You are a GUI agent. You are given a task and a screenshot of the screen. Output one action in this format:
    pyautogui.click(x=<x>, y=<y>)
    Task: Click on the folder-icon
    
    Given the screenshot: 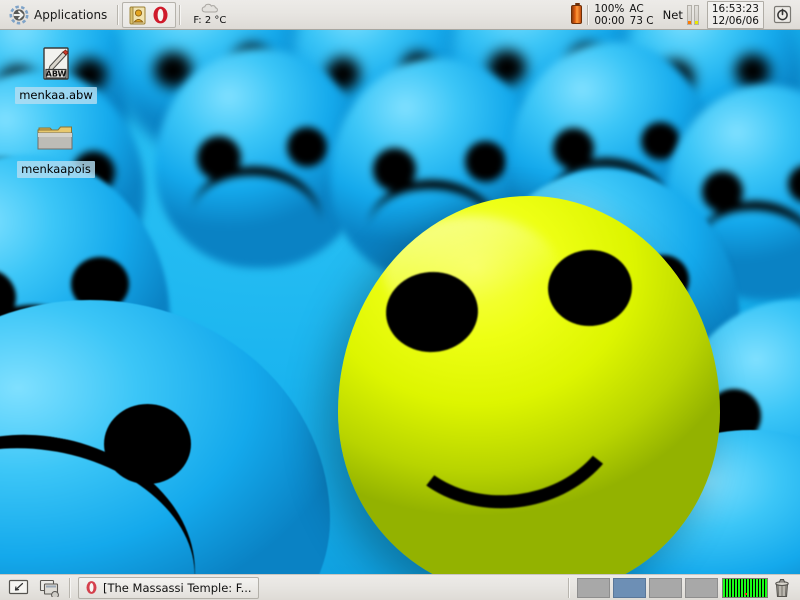 What is the action you would take?
    pyautogui.click(x=56, y=138)
    